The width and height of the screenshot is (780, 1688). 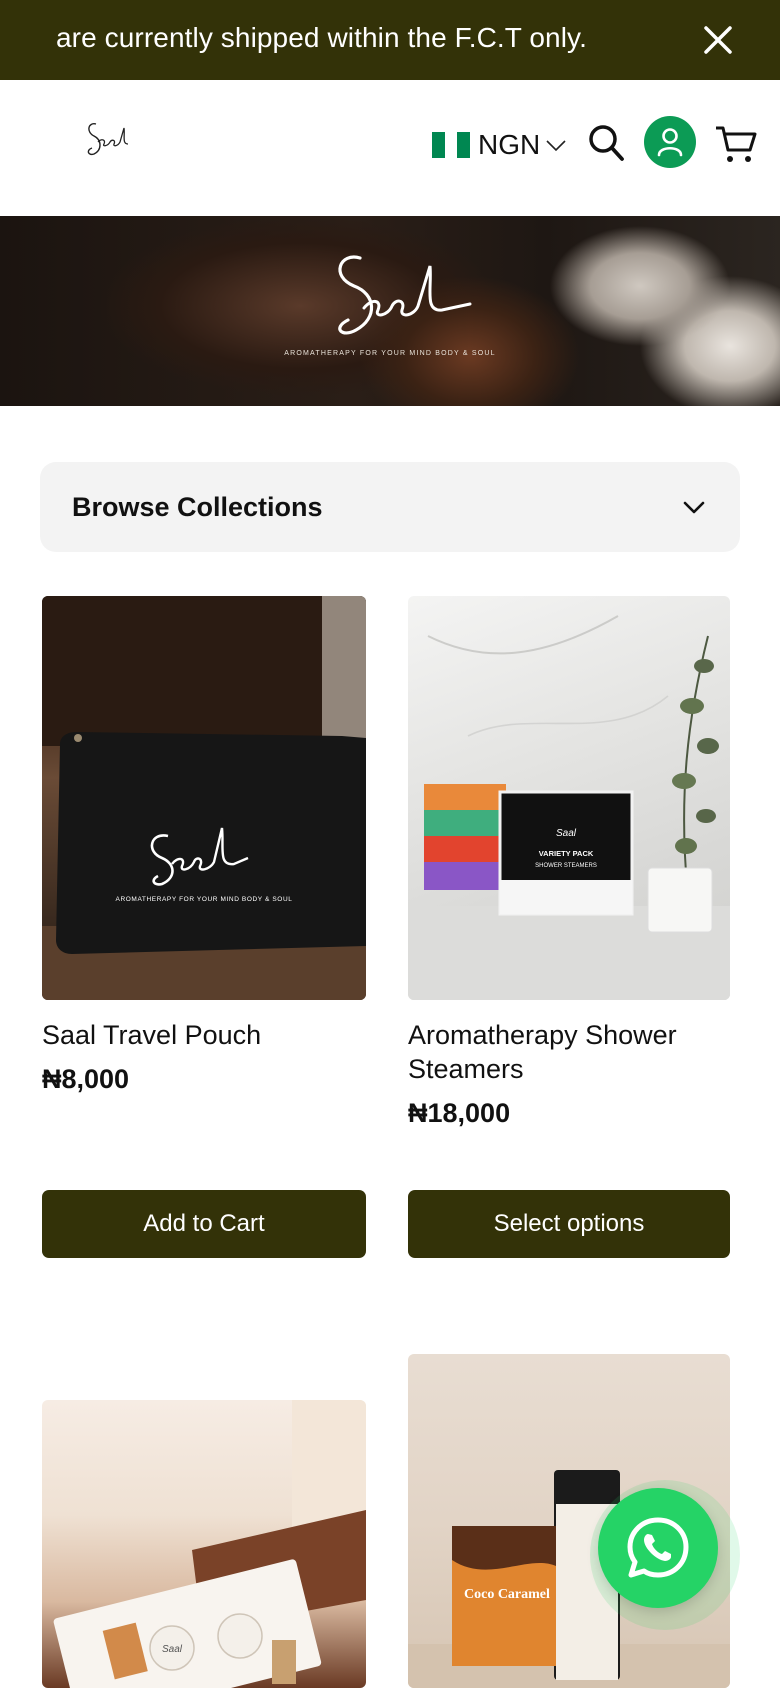 I want to click on product-image-travel-pouch: AROMATHERAPY FOR YOUR MIND BODY & SOUL, so click(x=204, y=798).